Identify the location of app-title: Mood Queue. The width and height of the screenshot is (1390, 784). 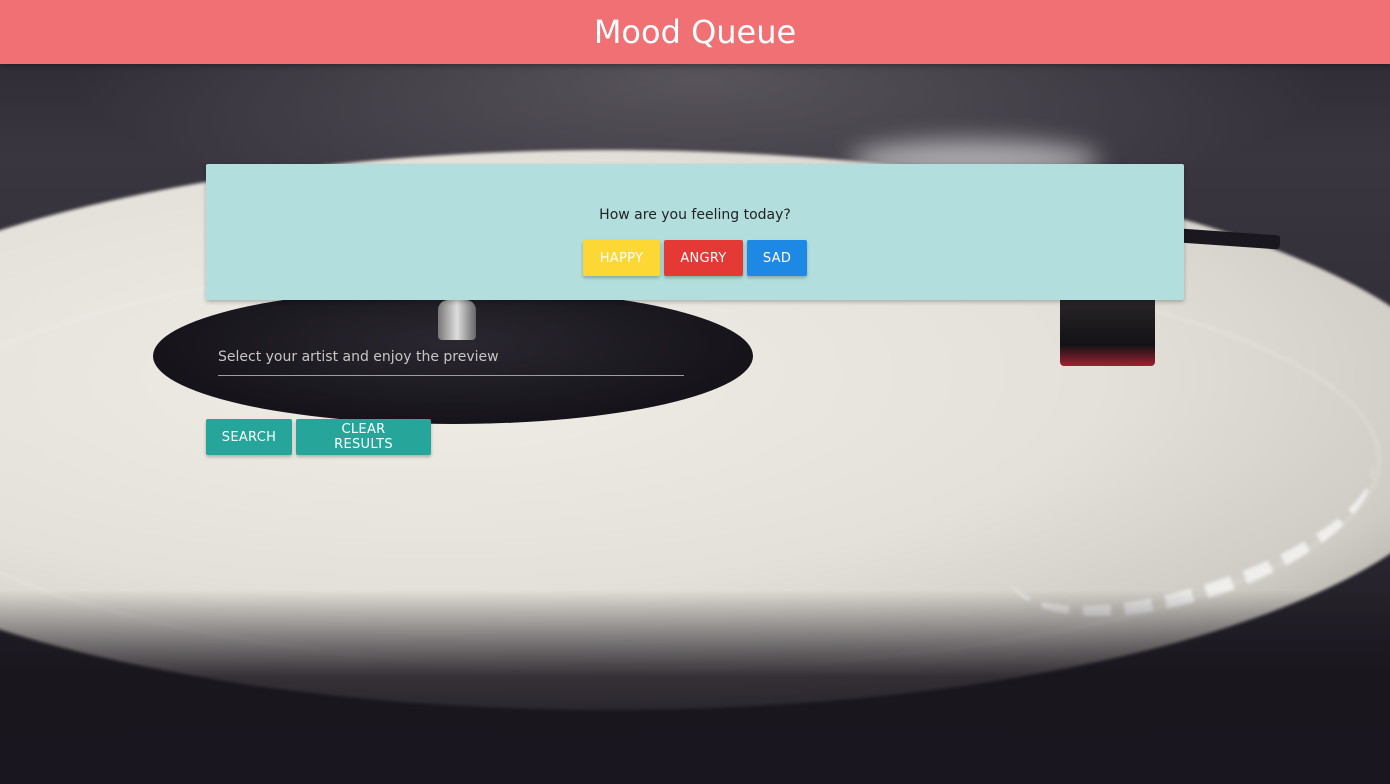
(695, 32).